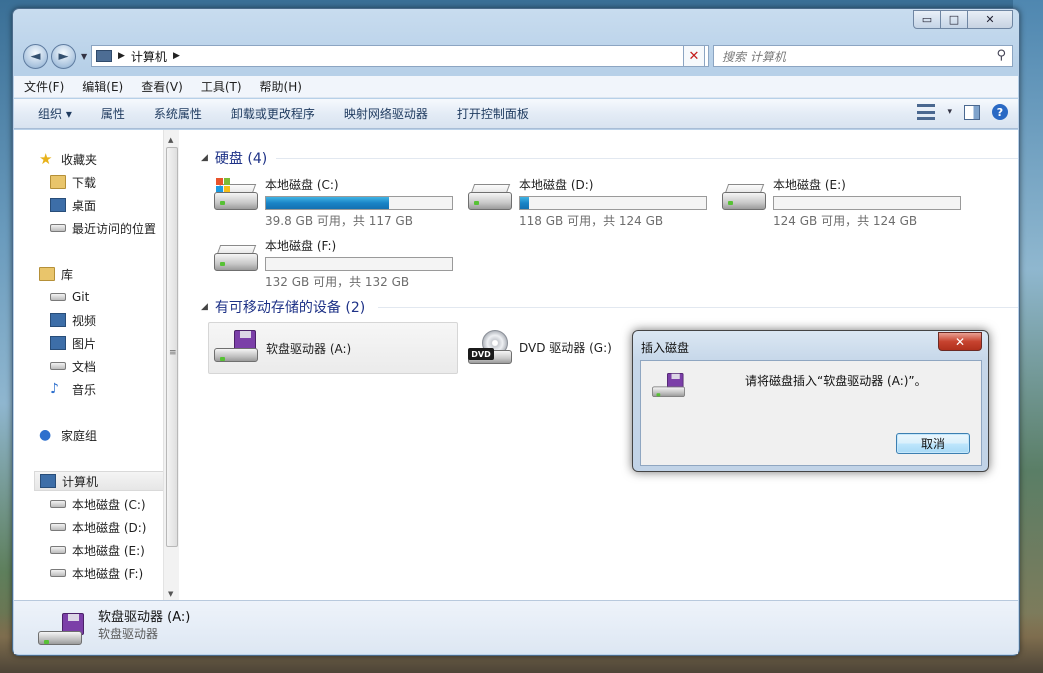 This screenshot has width=1043, height=673. I want to click on nav-libraries: 库, so click(56, 274).